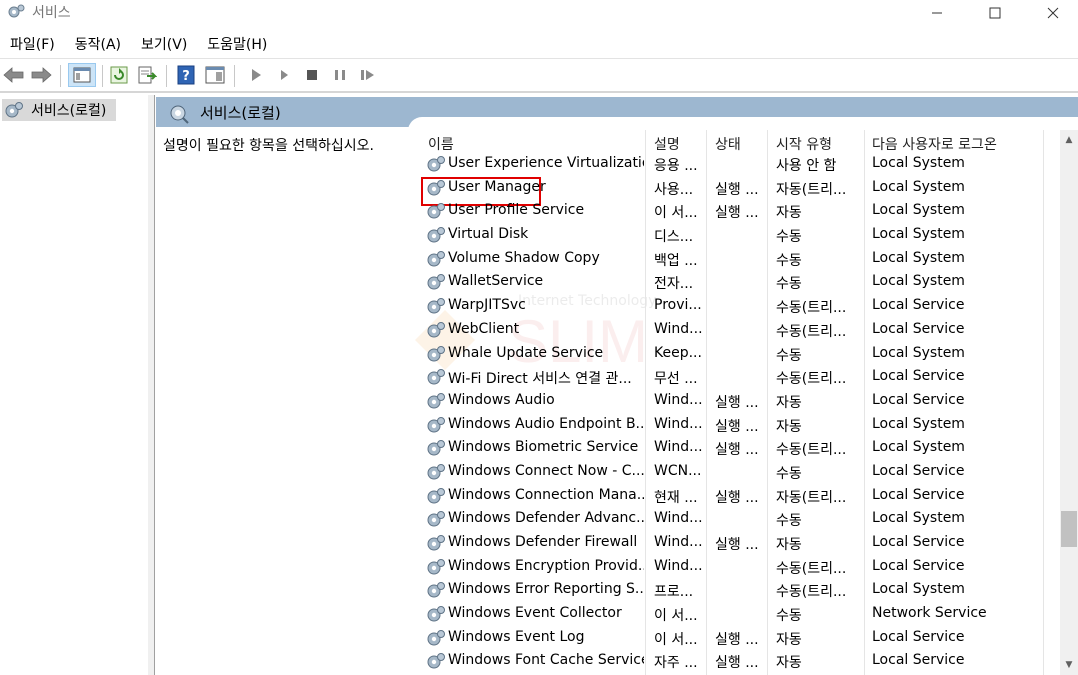  What do you see at coordinates (524, 257) in the screenshot?
I see `service-name: Volume Shadow Copy` at bounding box center [524, 257].